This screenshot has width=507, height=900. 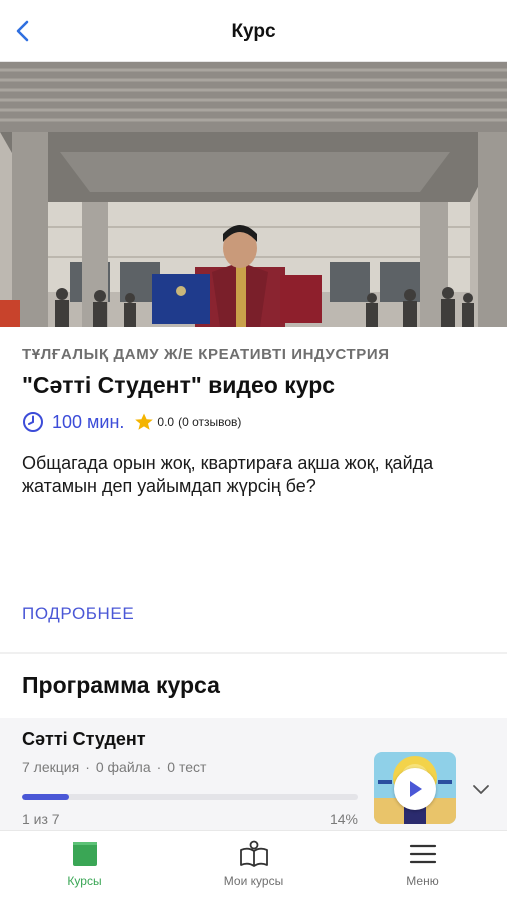 What do you see at coordinates (481, 789) in the screenshot?
I see `chevron-down-icon` at bounding box center [481, 789].